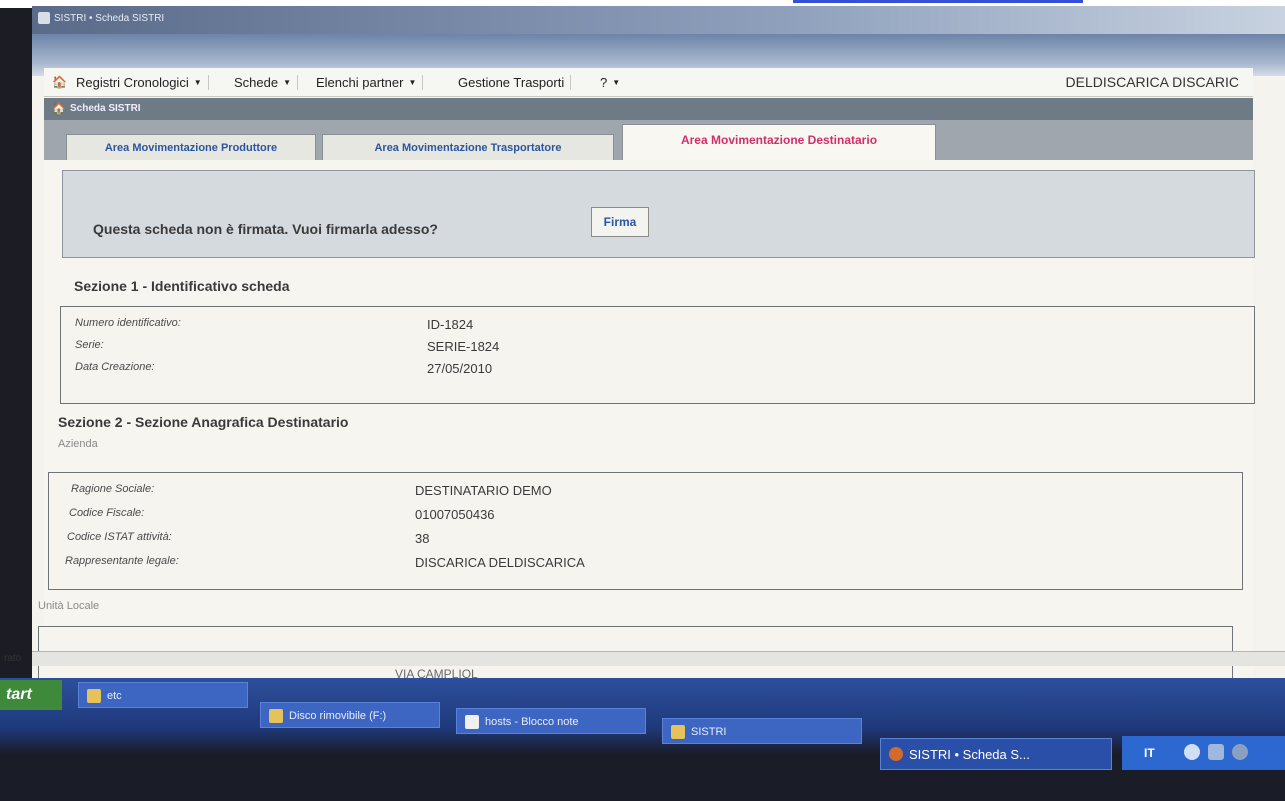 This screenshot has width=1285, height=801. Describe the element at coordinates (657, 327) in the screenshot. I see `field-row: Numero identificativo: ID-1824` at that location.